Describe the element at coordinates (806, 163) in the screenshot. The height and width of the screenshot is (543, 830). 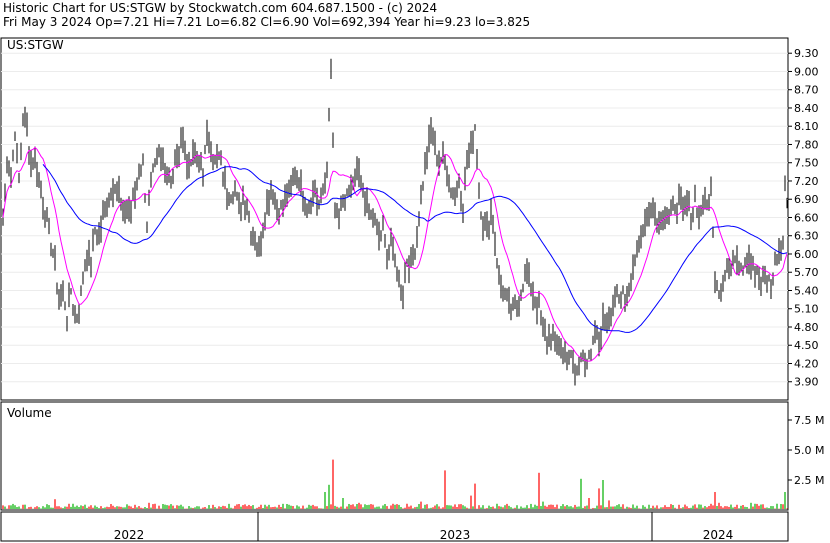
I see `price-tick-label: 7.50` at that location.